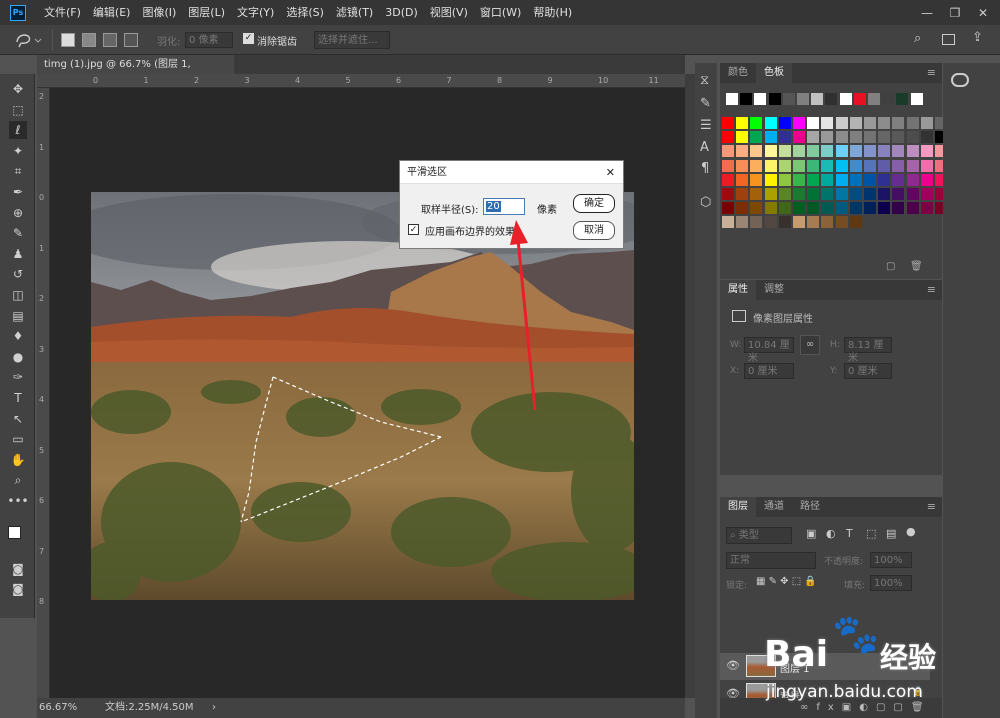  I want to click on history-icon: ⧖, so click(704, 80).